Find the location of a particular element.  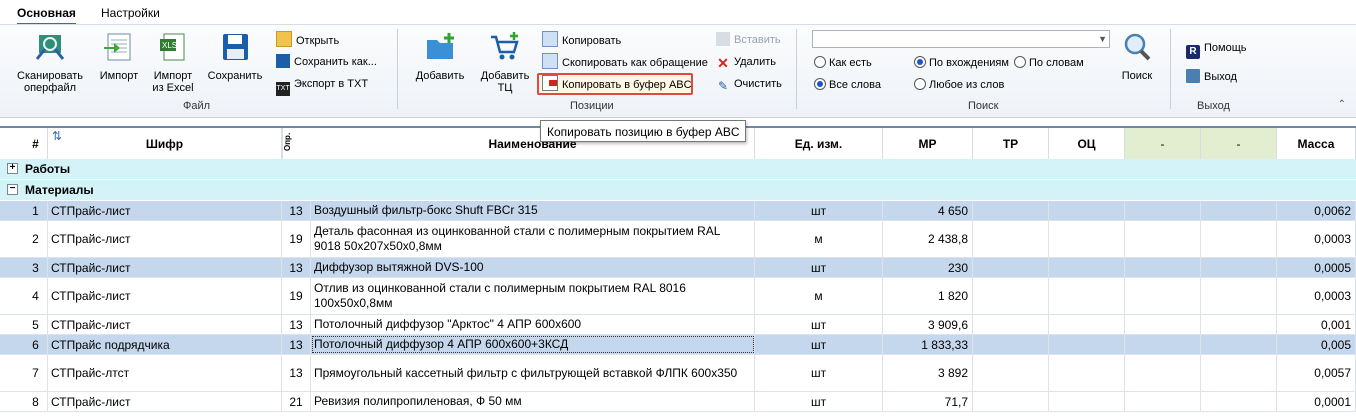

row-code: СТПрайс-лтст is located at coordinates (165, 373).